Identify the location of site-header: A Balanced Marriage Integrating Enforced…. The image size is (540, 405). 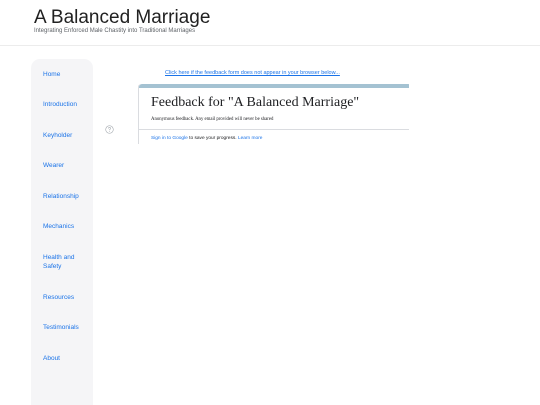
(270, 23).